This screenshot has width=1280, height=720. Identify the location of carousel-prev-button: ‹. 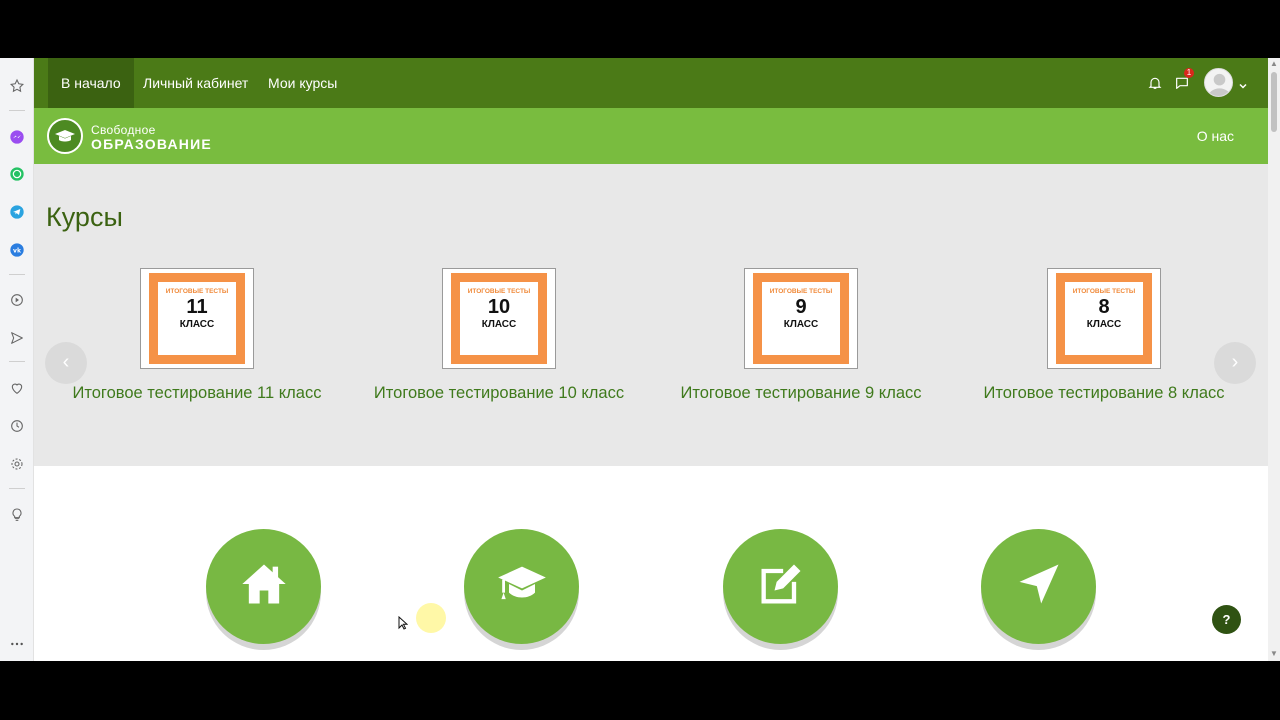
(66, 363).